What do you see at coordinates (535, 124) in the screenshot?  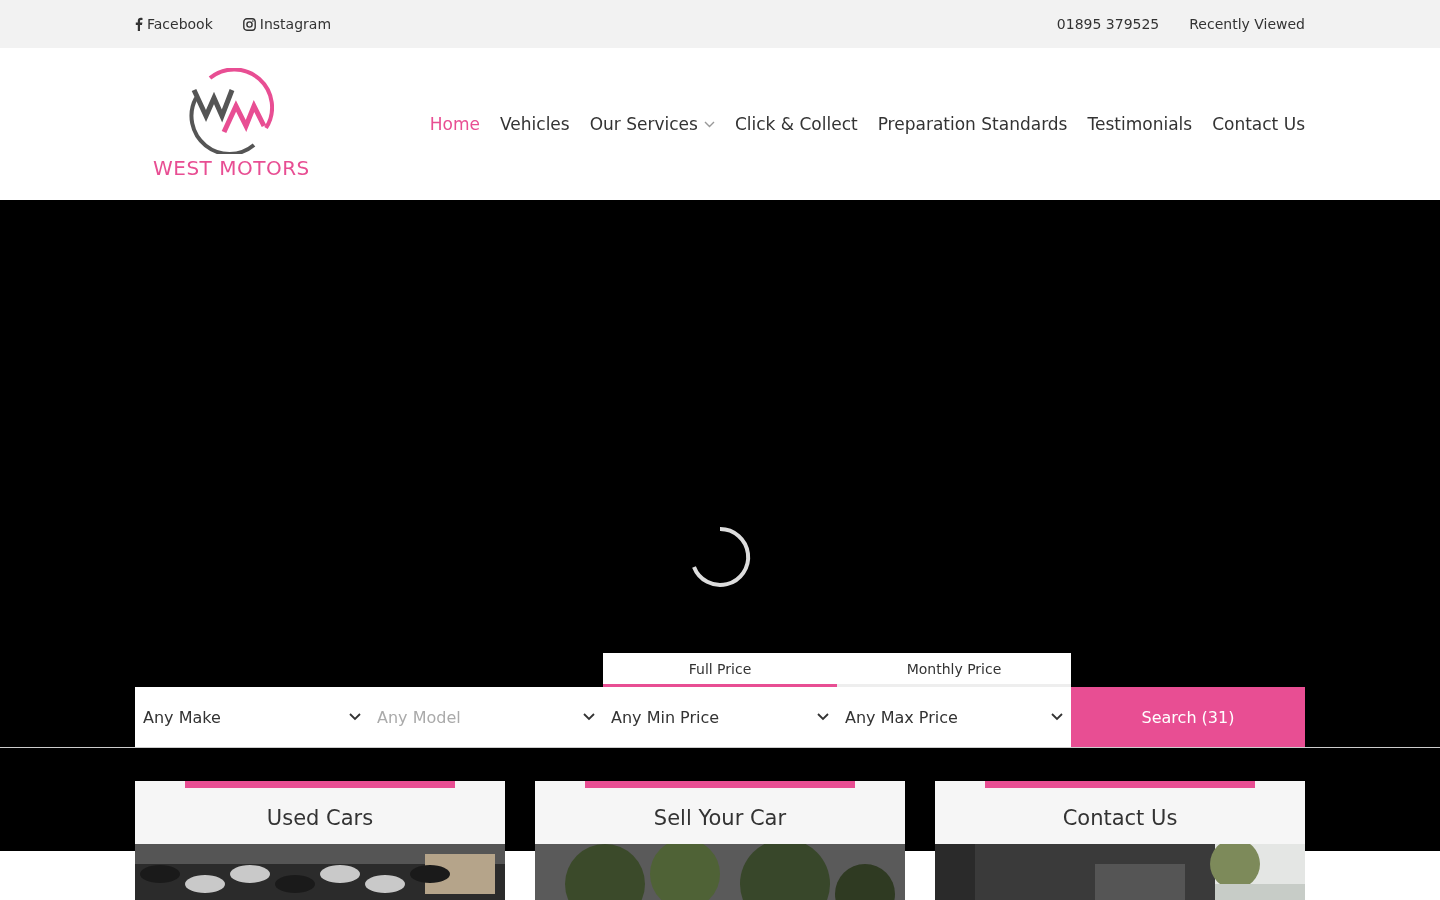 I see `nav-link: Vehicles` at bounding box center [535, 124].